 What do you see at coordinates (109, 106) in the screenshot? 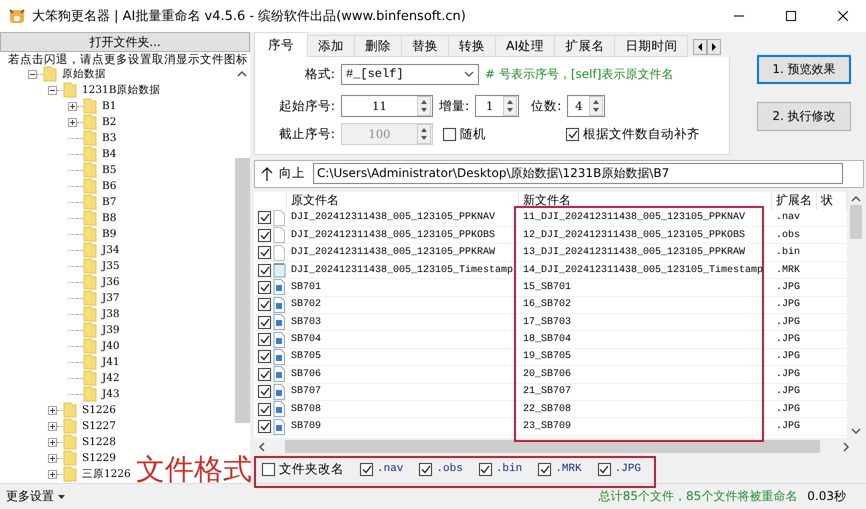
I see `folder-label: B1` at bounding box center [109, 106].